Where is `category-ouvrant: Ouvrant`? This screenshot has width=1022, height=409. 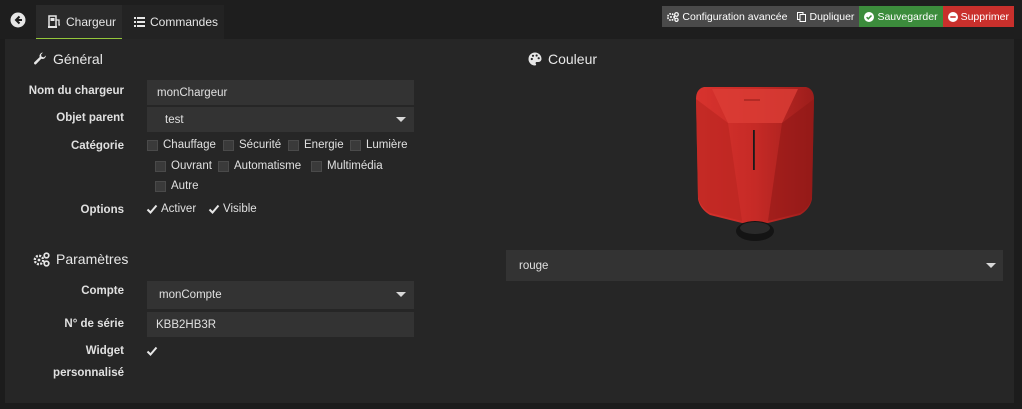 category-ouvrant: Ouvrant is located at coordinates (183, 166).